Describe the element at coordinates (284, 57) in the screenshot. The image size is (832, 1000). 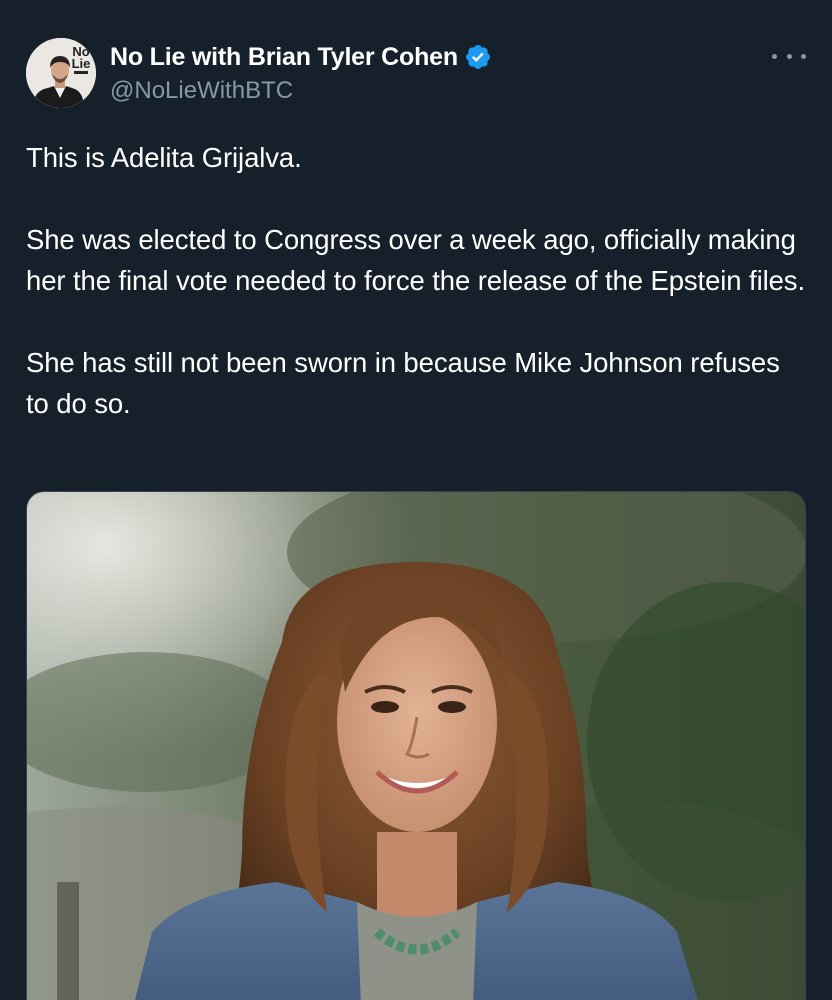
I see `display-name: No Lie with Brian Tyler Cohen` at that location.